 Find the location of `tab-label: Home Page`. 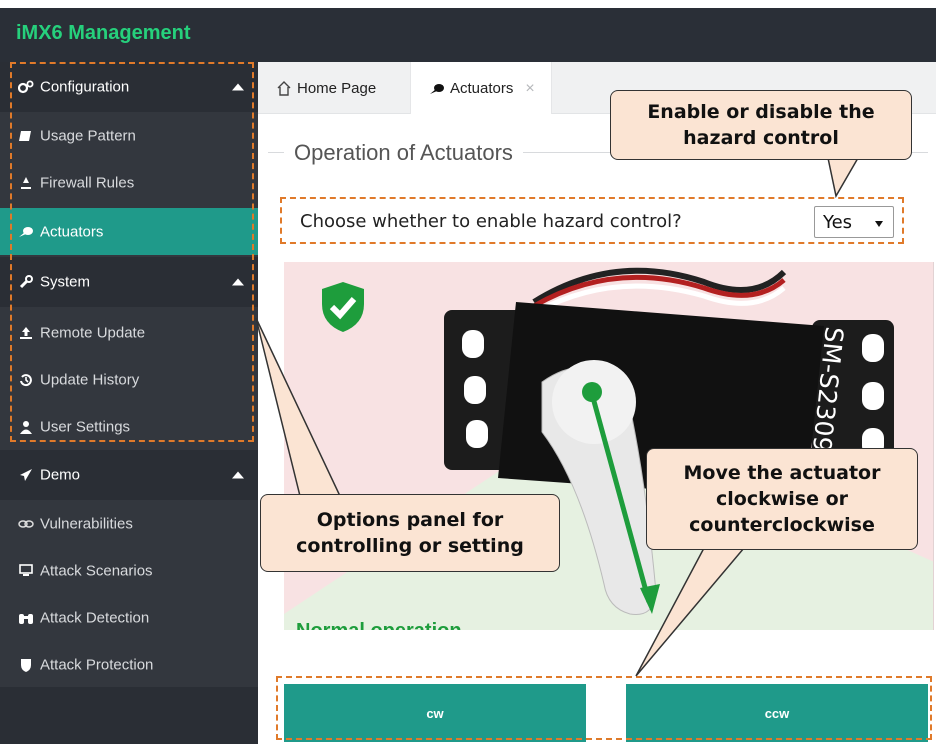

tab-label: Home Page is located at coordinates (337, 88).